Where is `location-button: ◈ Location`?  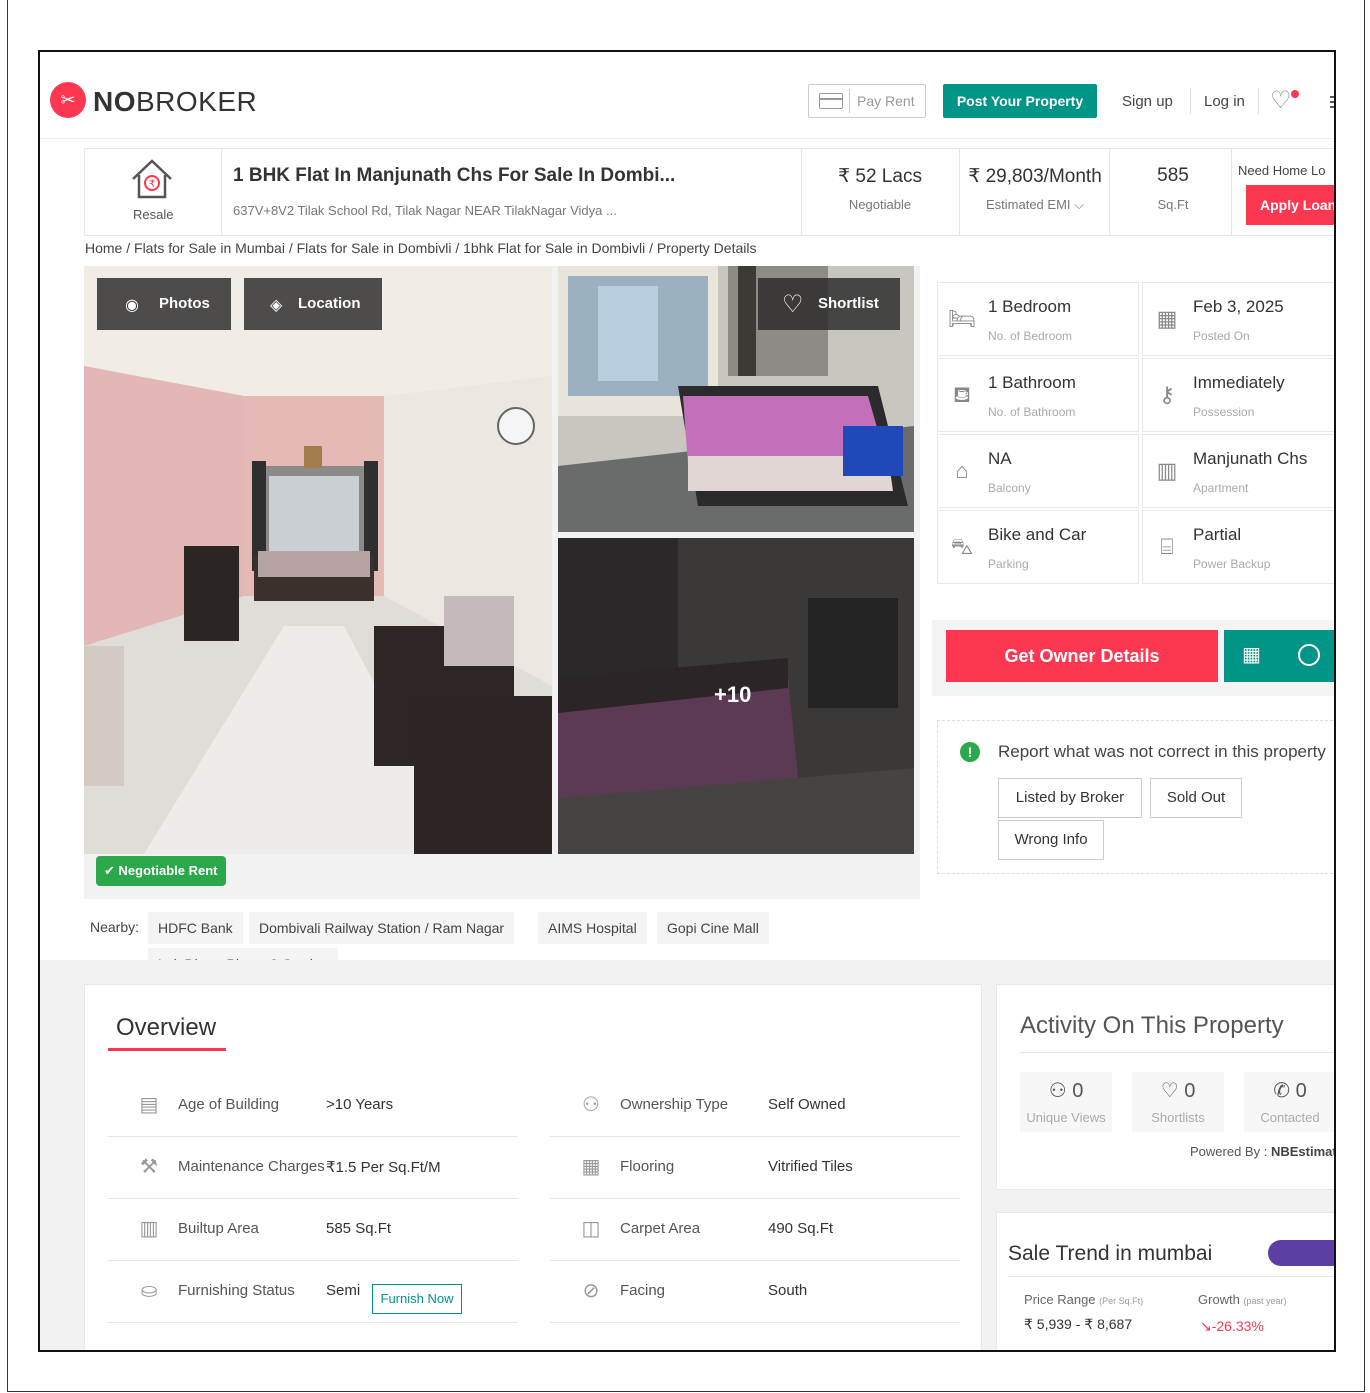 location-button: ◈ Location is located at coordinates (313, 304).